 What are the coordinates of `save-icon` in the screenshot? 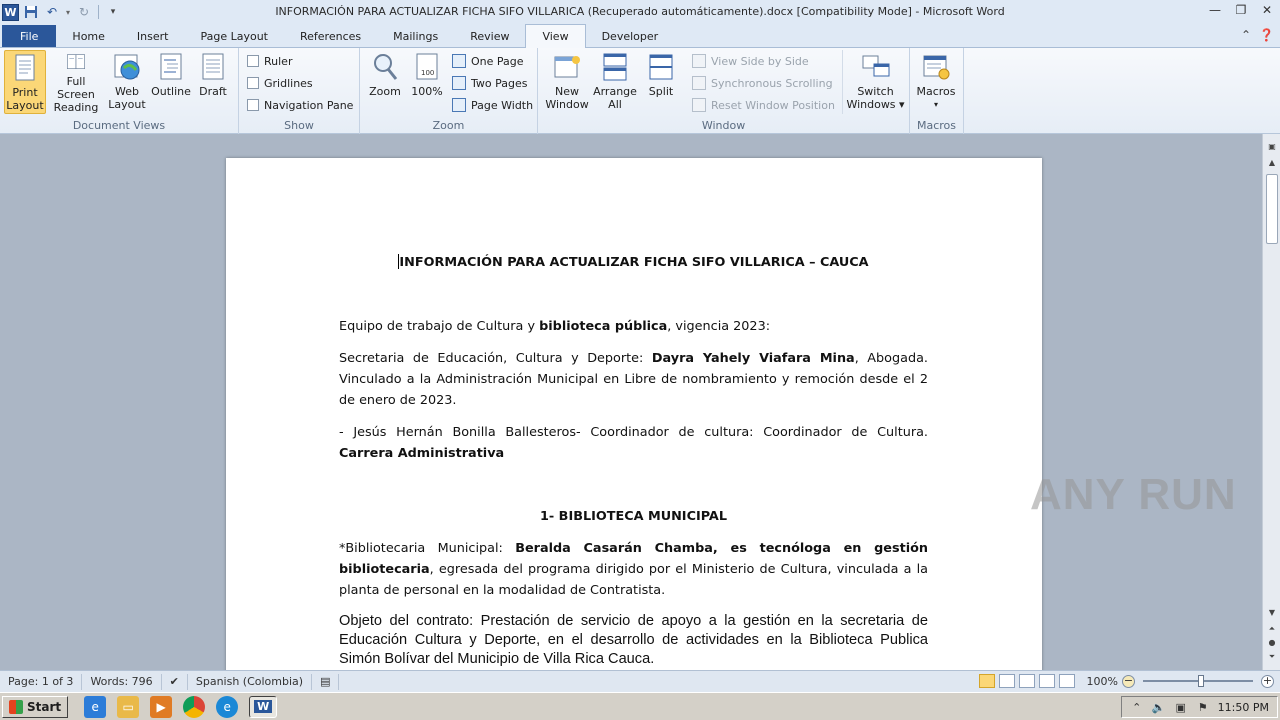 It's located at (31, 12).